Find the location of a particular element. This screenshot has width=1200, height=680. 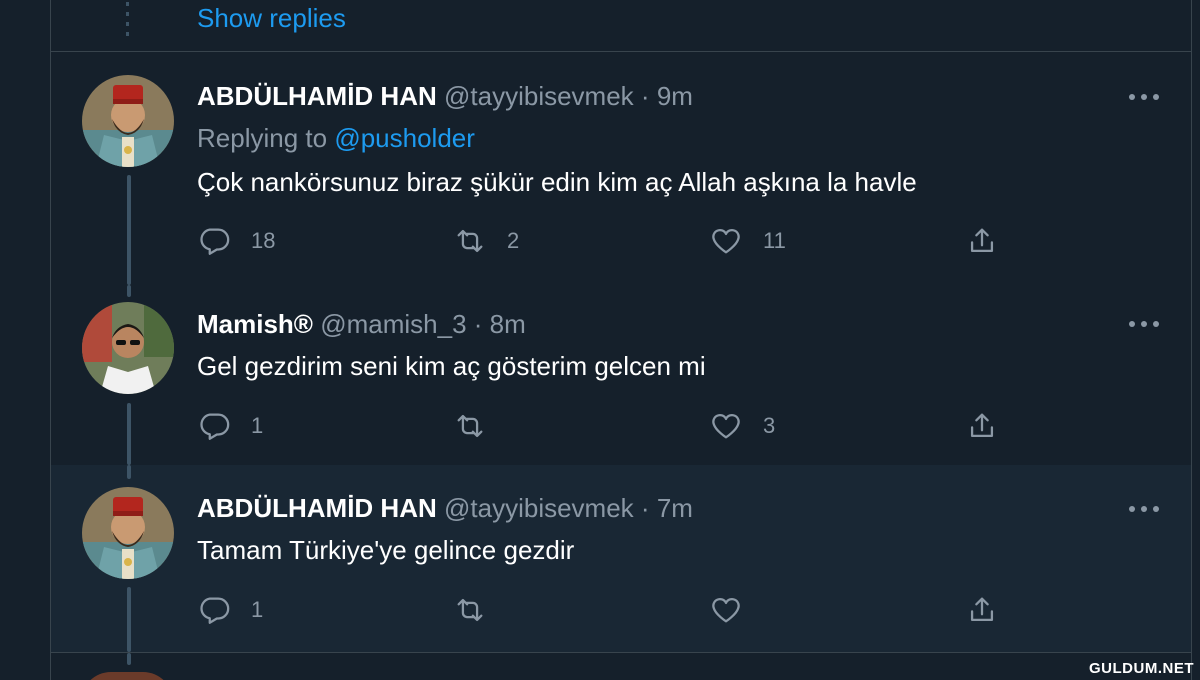

replying-to-label: Replying to is located at coordinates (262, 138).